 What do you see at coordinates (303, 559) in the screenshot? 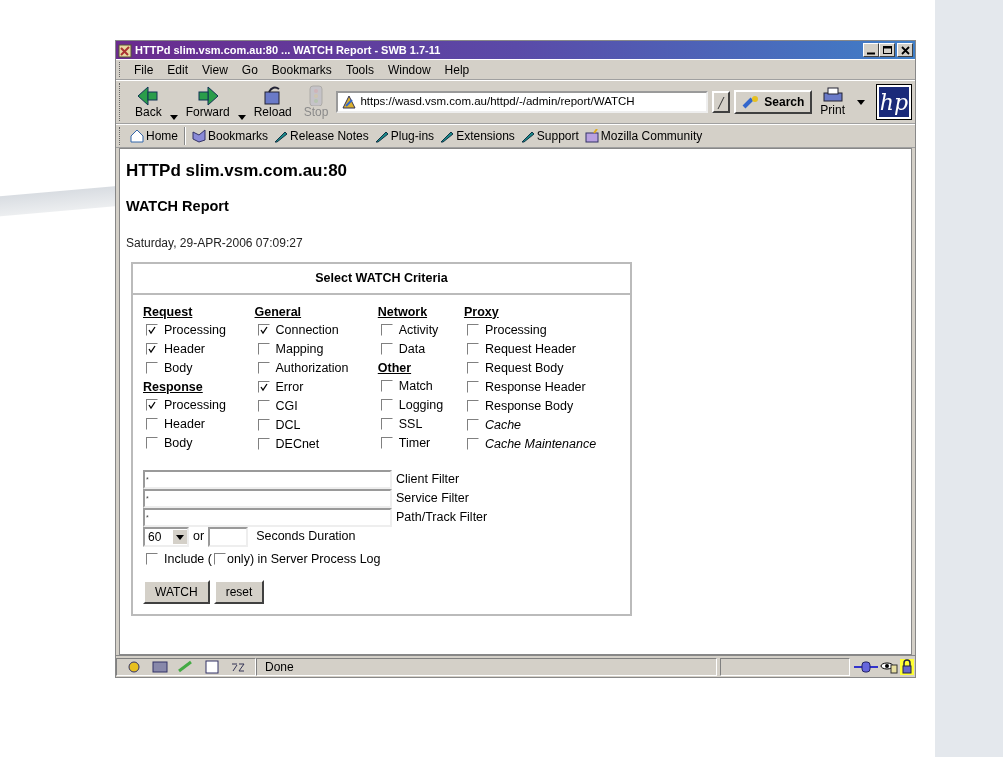
I see `checkbox-label: only) in Server Process Log` at bounding box center [303, 559].